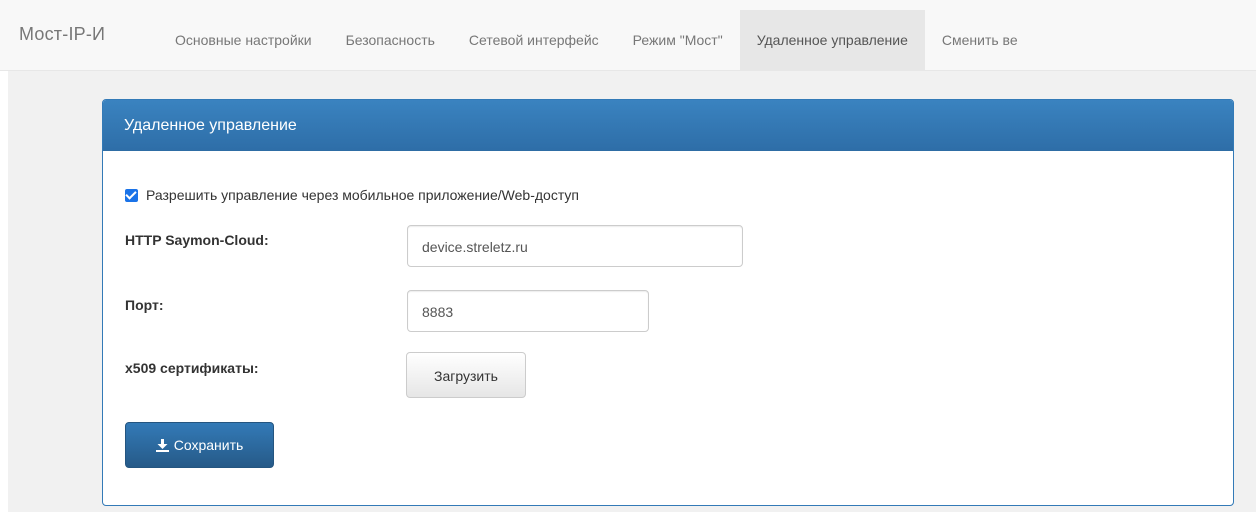 This screenshot has width=1256, height=512. Describe the element at coordinates (162, 445) in the screenshot. I see `download-icon` at that location.